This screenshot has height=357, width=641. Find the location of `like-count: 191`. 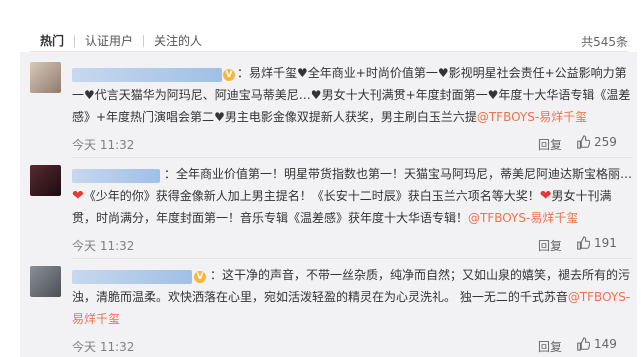

like-count: 191 is located at coordinates (605, 243).